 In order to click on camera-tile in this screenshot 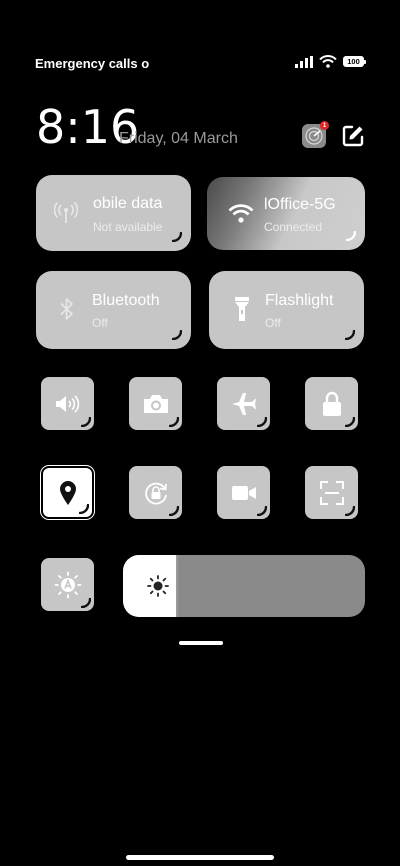, I will do `click(155, 403)`.